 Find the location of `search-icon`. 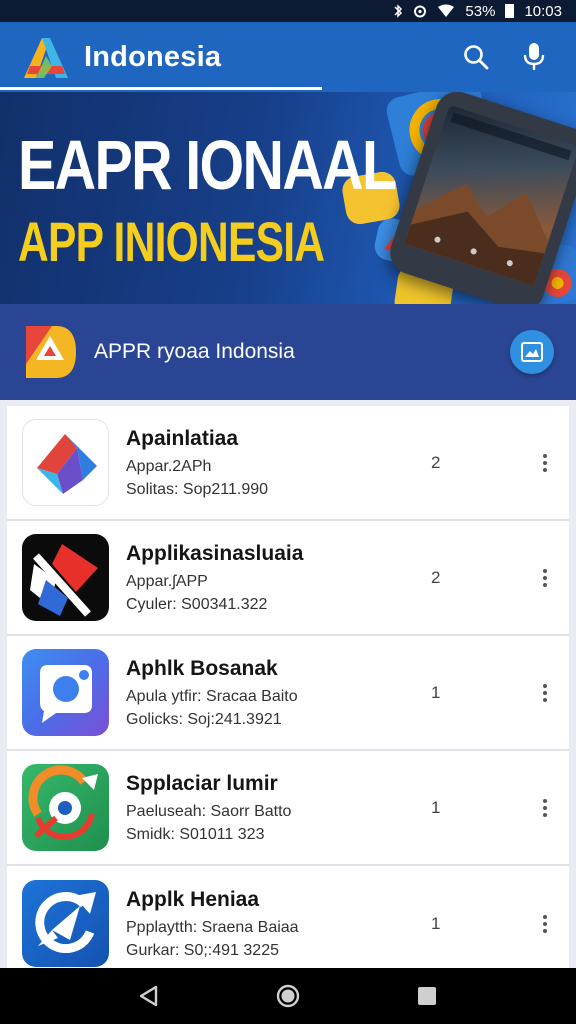

search-icon is located at coordinates (476, 57).